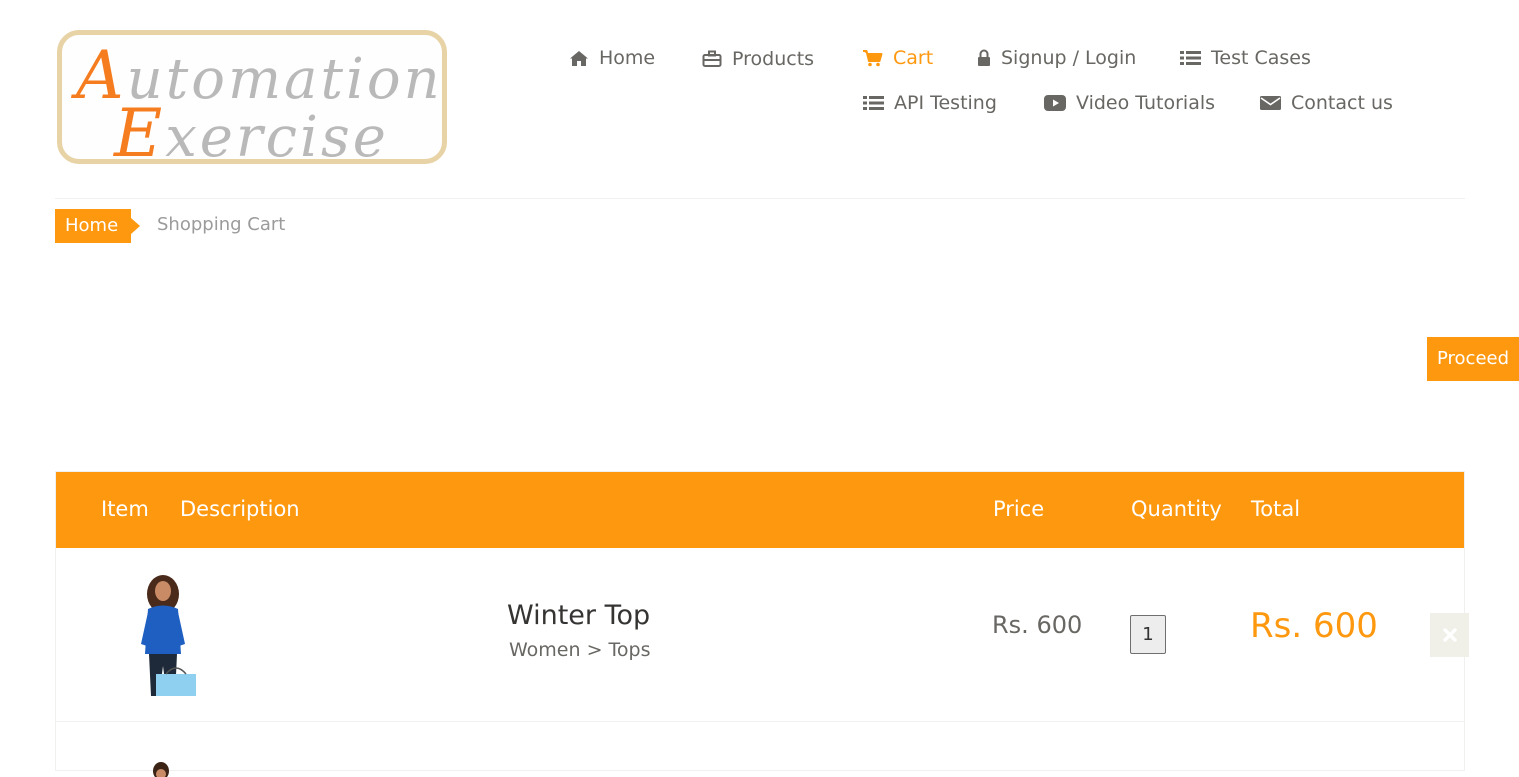 This screenshot has height=777, width=1519. Describe the element at coordinates (1473, 359) in the screenshot. I see `proceed-to-checkout-button: Proceed` at that location.